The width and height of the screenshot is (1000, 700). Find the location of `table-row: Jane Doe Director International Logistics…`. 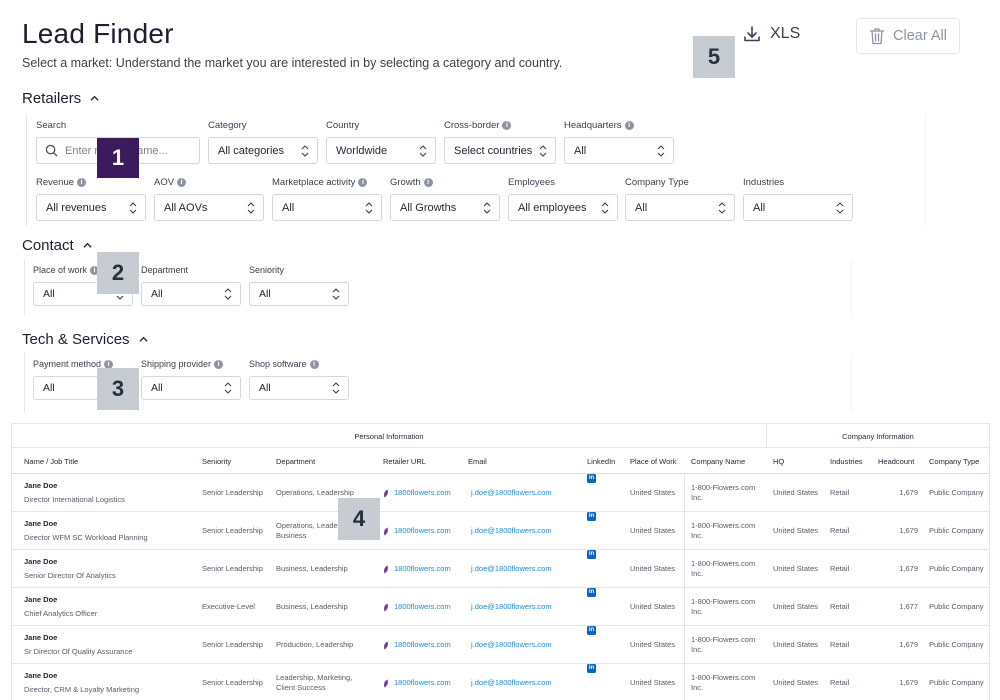

table-row: Jane Doe Director International Logistics… is located at coordinates (500, 493).